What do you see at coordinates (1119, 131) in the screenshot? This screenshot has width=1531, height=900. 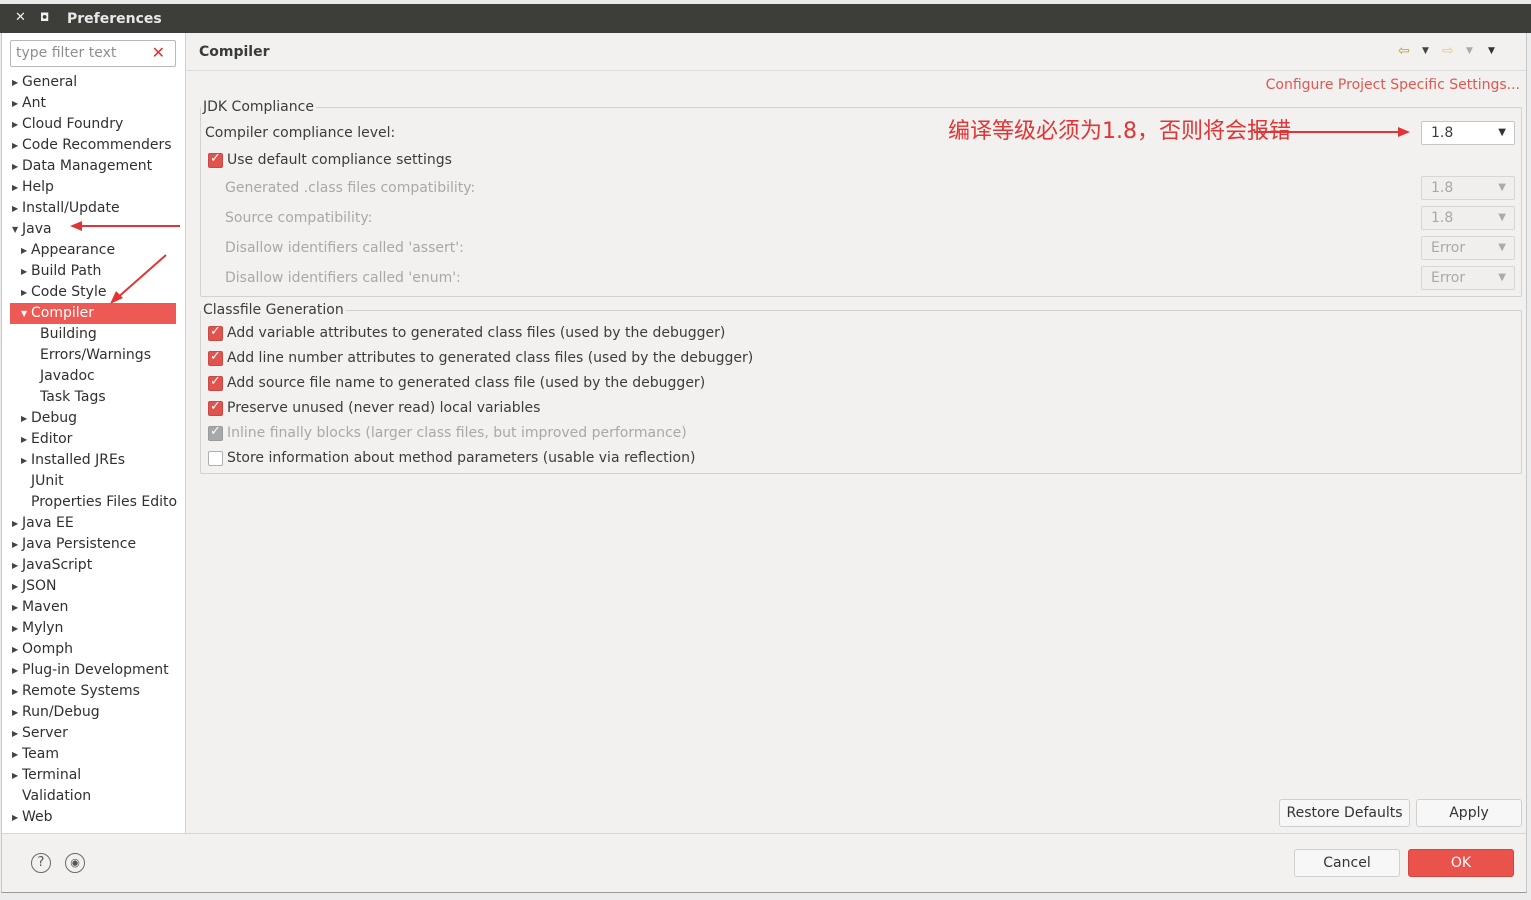 I see `annotation-text: 编译等级必须为1.8，否则将会报错` at bounding box center [1119, 131].